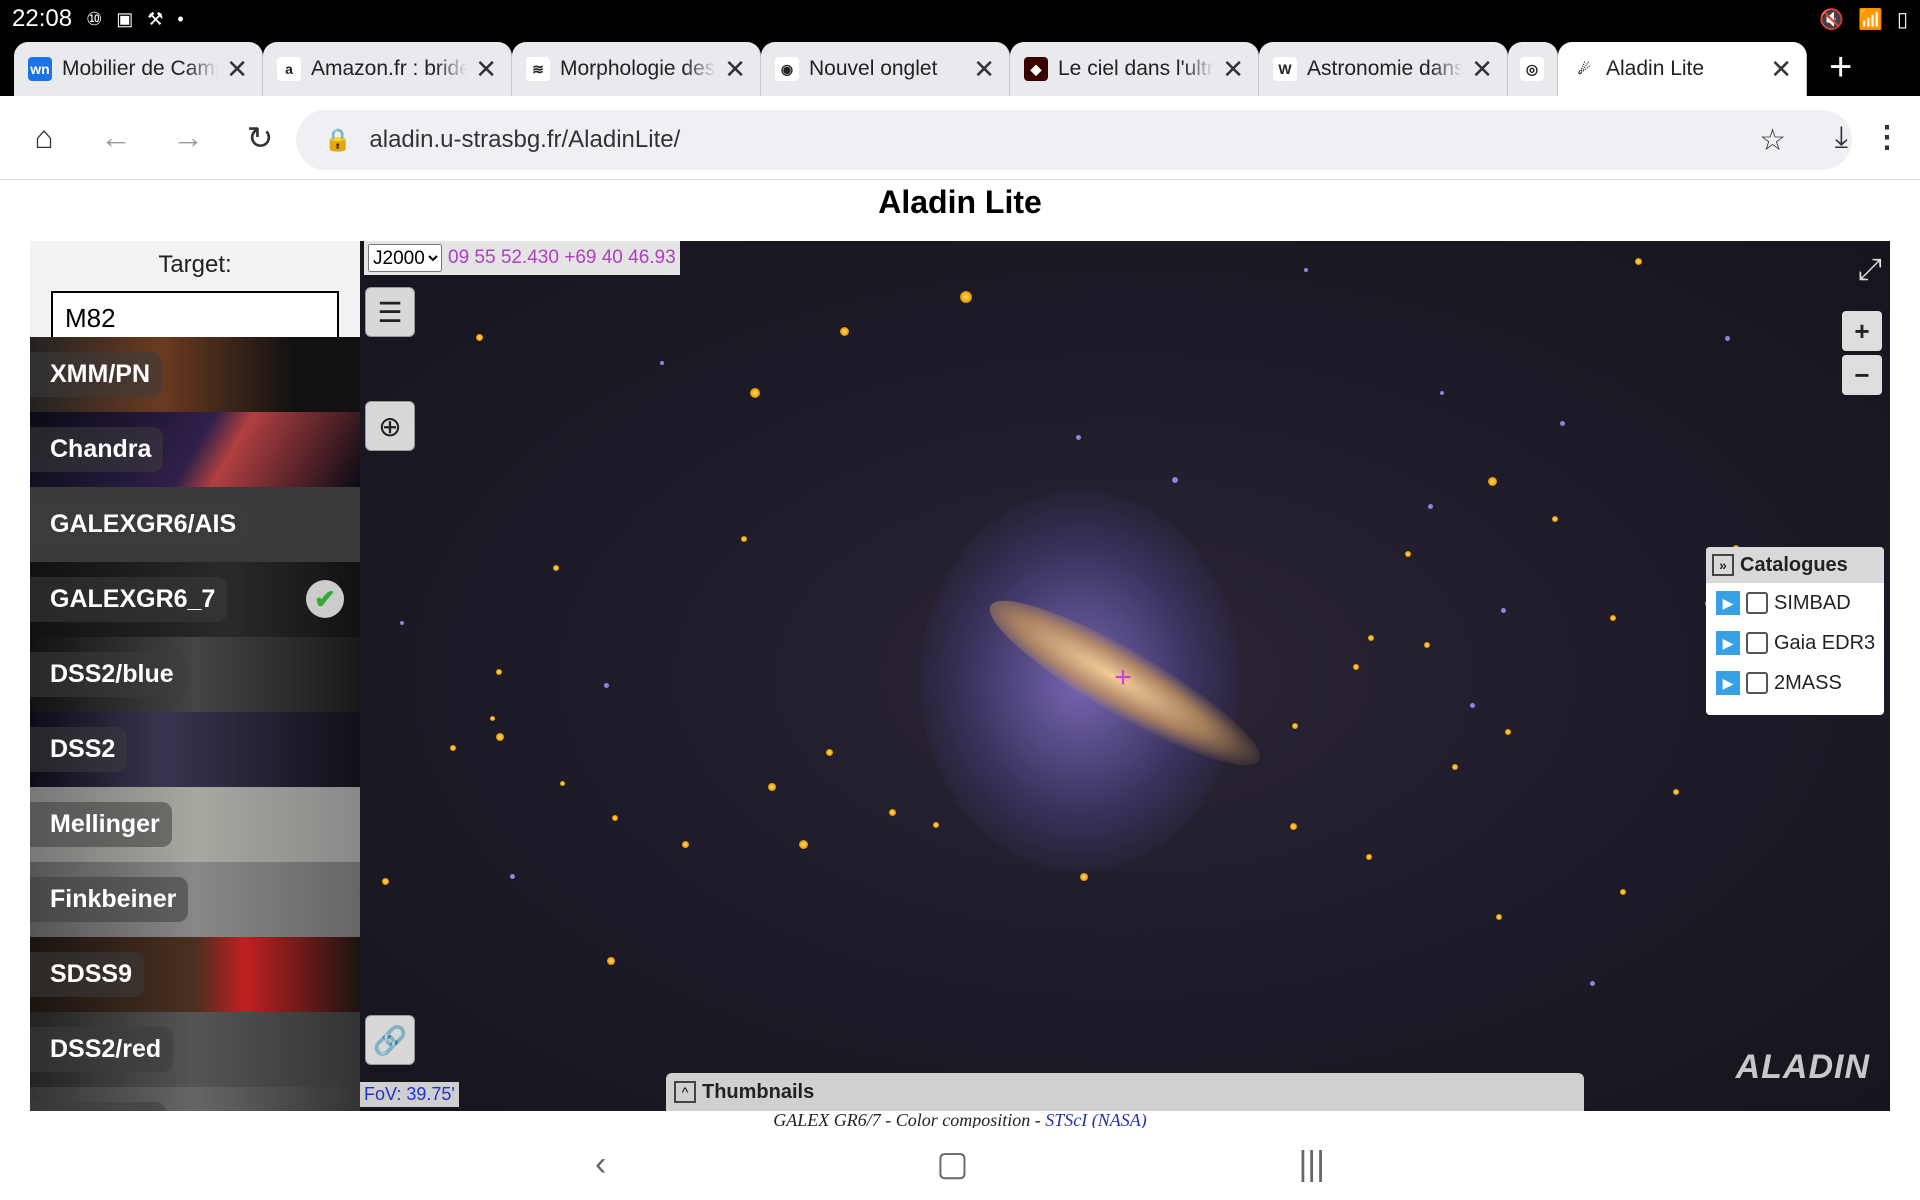 Image resolution: width=1920 pixels, height=1200 pixels. Describe the element at coordinates (1723, 565) in the screenshot. I see `collapse-icon: »` at that location.